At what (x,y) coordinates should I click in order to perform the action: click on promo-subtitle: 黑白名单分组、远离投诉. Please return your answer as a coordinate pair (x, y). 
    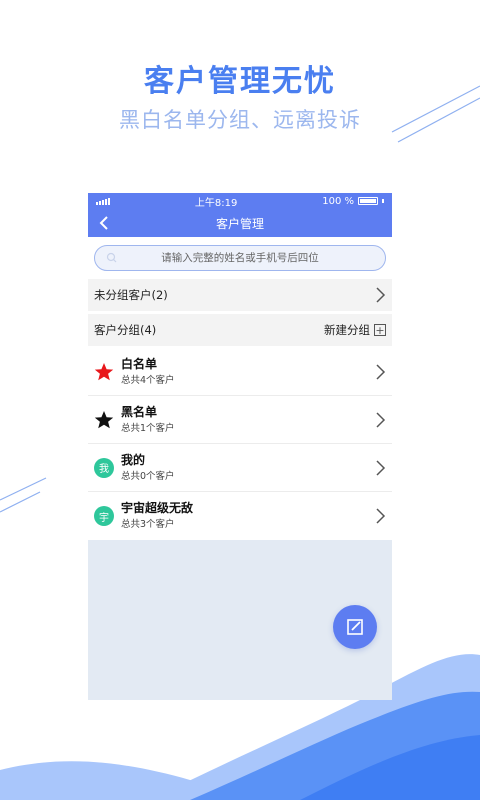
    Looking at the image, I should click on (240, 120).